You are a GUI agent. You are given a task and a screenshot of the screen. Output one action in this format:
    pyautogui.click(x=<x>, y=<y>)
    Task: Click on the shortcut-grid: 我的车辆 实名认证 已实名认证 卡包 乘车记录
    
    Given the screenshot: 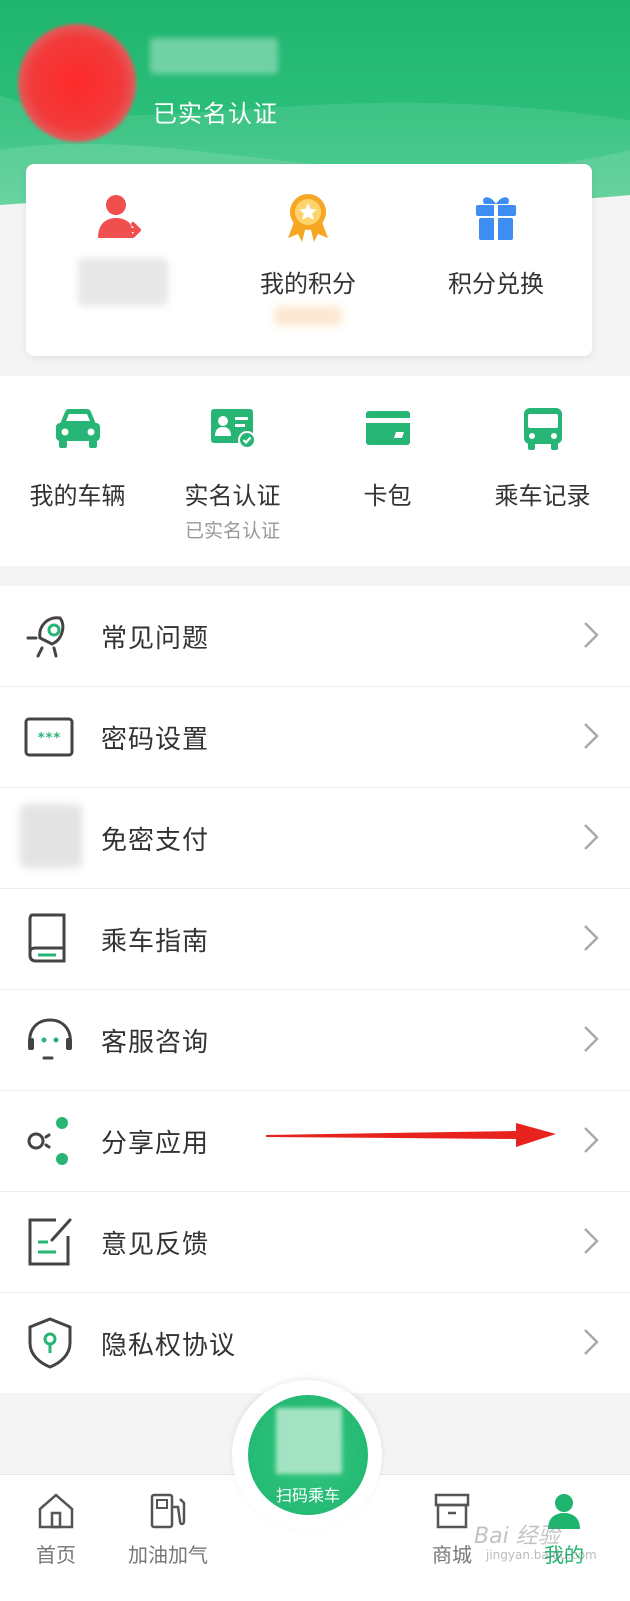 What is the action you would take?
    pyautogui.click(x=315, y=471)
    